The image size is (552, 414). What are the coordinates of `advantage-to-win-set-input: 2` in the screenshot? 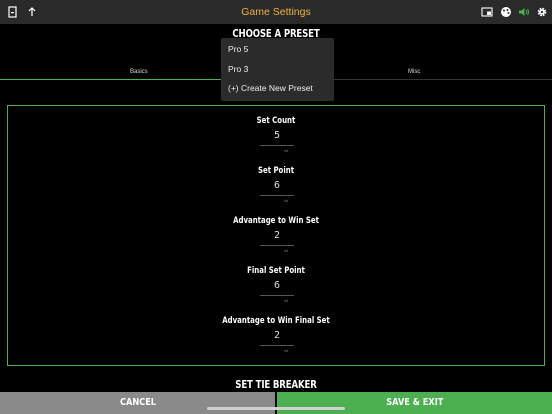 It's located at (277, 235).